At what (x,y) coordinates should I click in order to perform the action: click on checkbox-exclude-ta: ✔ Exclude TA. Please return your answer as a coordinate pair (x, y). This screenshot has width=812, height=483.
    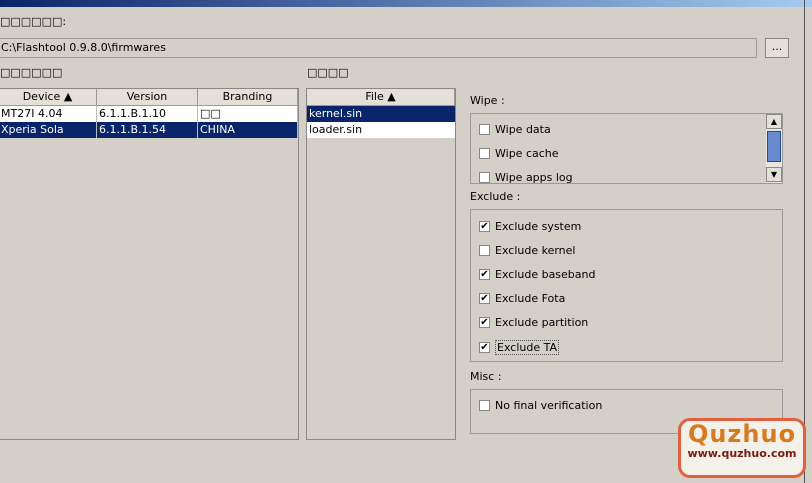
    Looking at the image, I should click on (519, 347).